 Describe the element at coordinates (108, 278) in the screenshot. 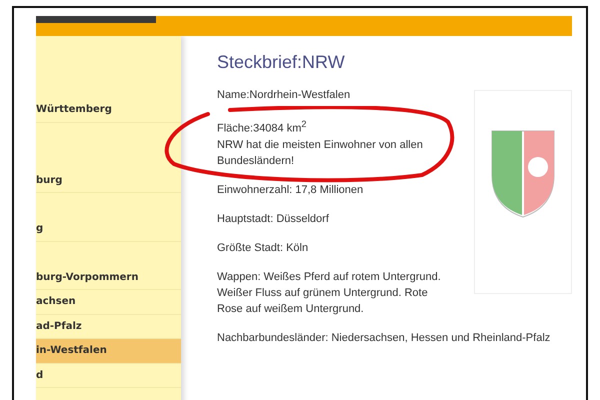

I see `sidebar-item: burg-Vorpommern` at that location.